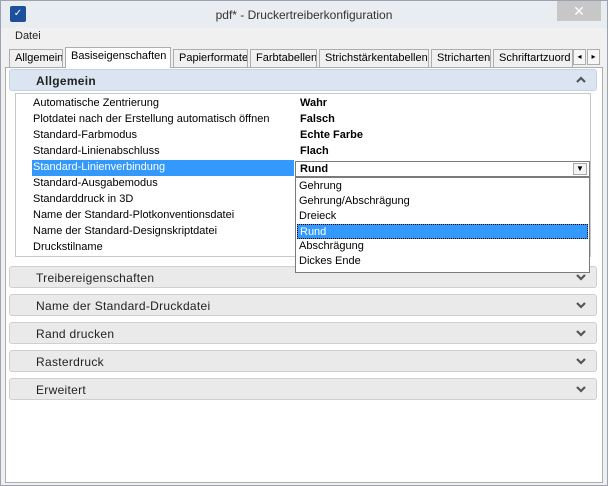  I want to click on section-label: Name der Standard-Druckdatei, so click(123, 306).